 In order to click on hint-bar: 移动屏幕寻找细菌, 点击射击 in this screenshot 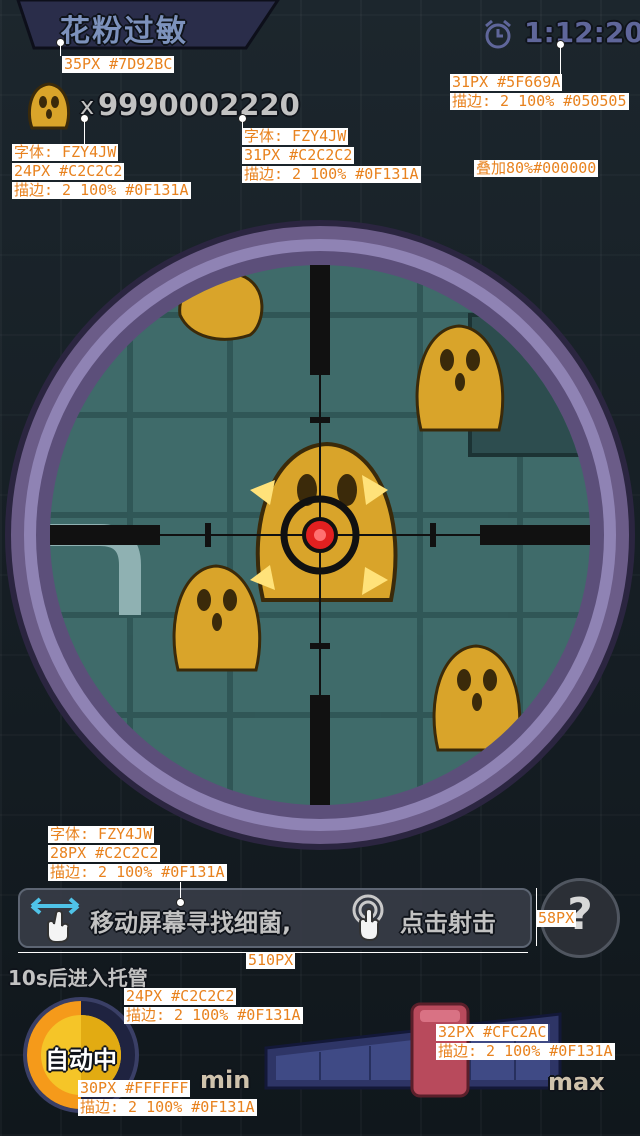, I will do `click(275, 918)`.